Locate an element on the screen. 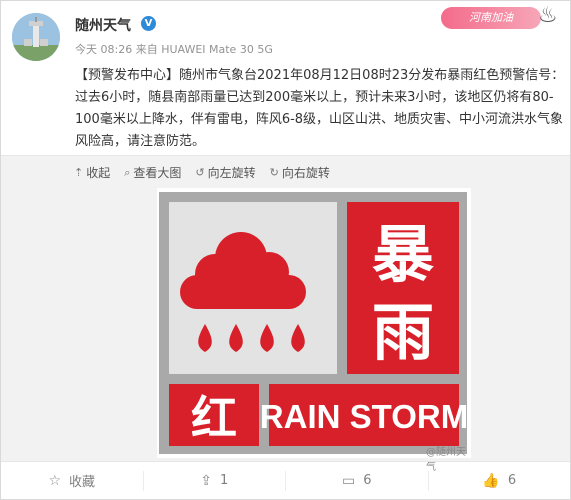  favorite-button: ☆ 收藏 is located at coordinates (72, 480).